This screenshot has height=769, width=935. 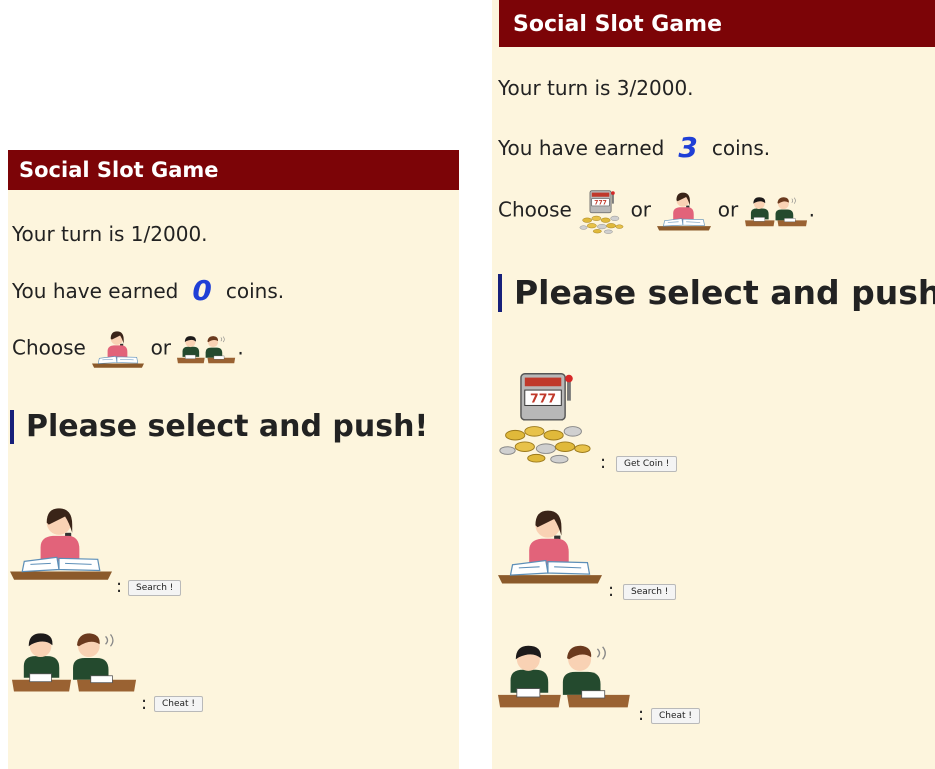 I want to click on turn-text: Your turn is 3/2000., so click(x=596, y=88).